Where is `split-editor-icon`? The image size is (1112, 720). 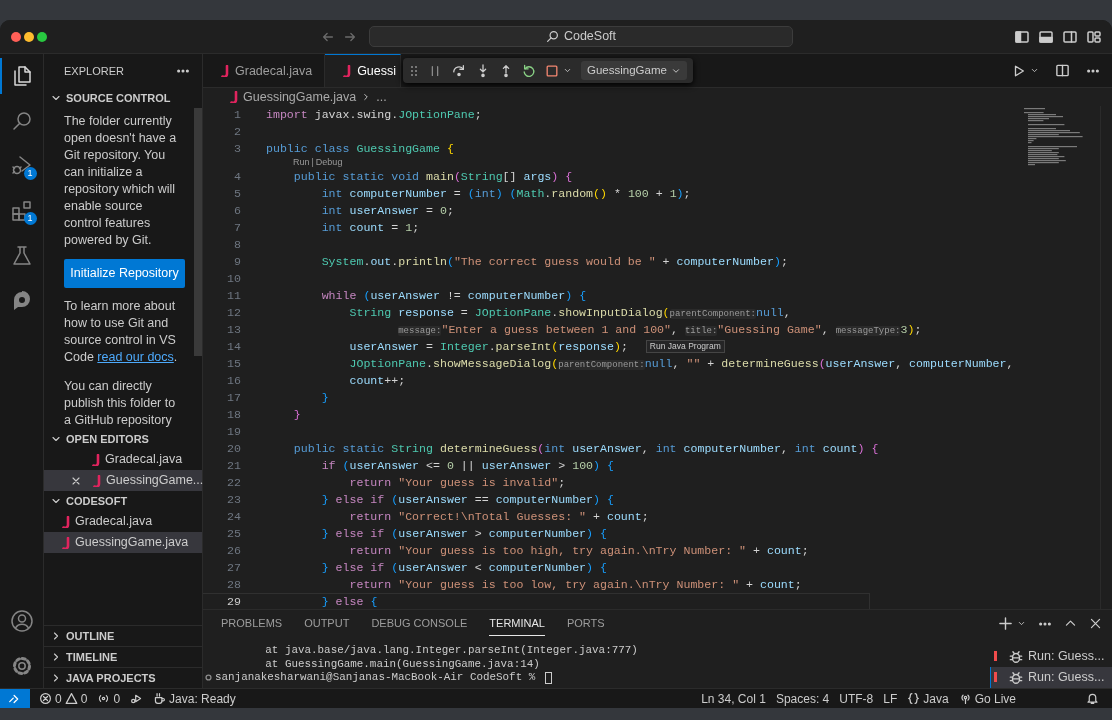 split-editor-icon is located at coordinates (1062, 70).